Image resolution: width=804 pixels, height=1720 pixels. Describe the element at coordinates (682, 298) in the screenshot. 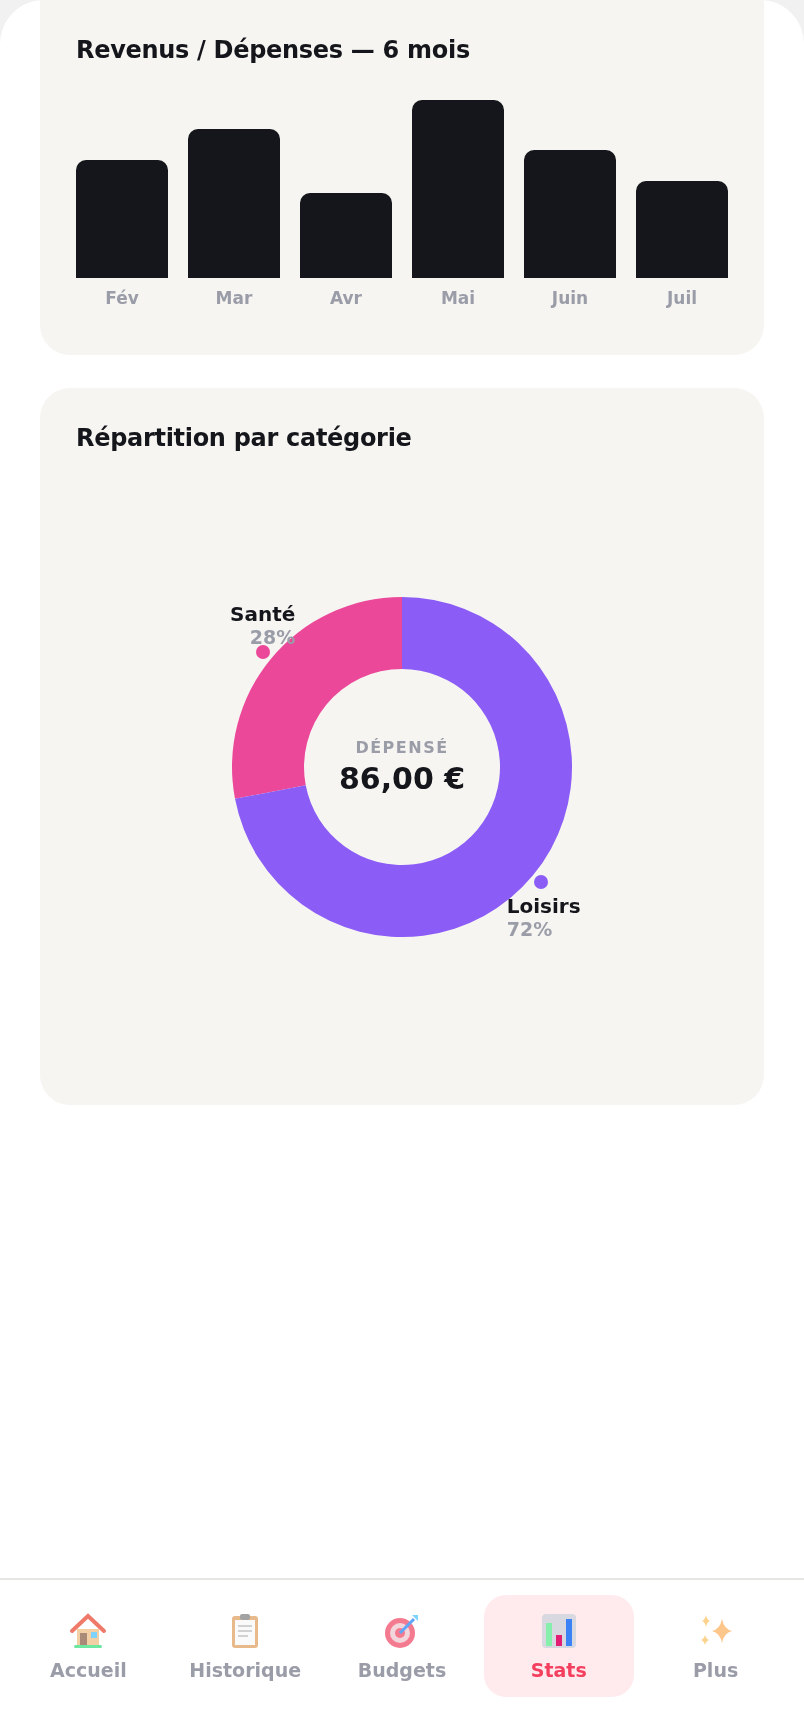

I see `month-label: Juil` at that location.